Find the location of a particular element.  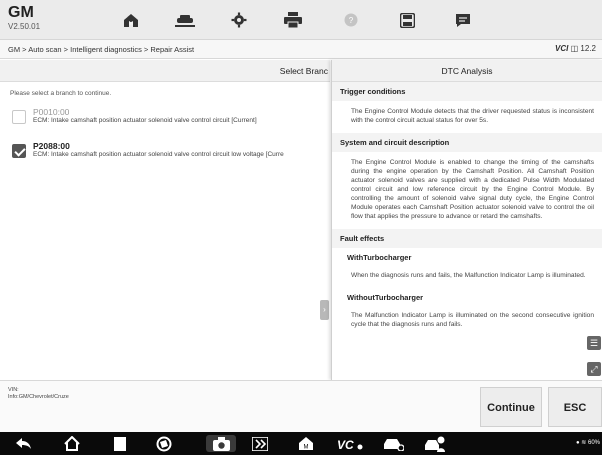

system-status: ● ≋ 60% is located at coordinates (588, 442).